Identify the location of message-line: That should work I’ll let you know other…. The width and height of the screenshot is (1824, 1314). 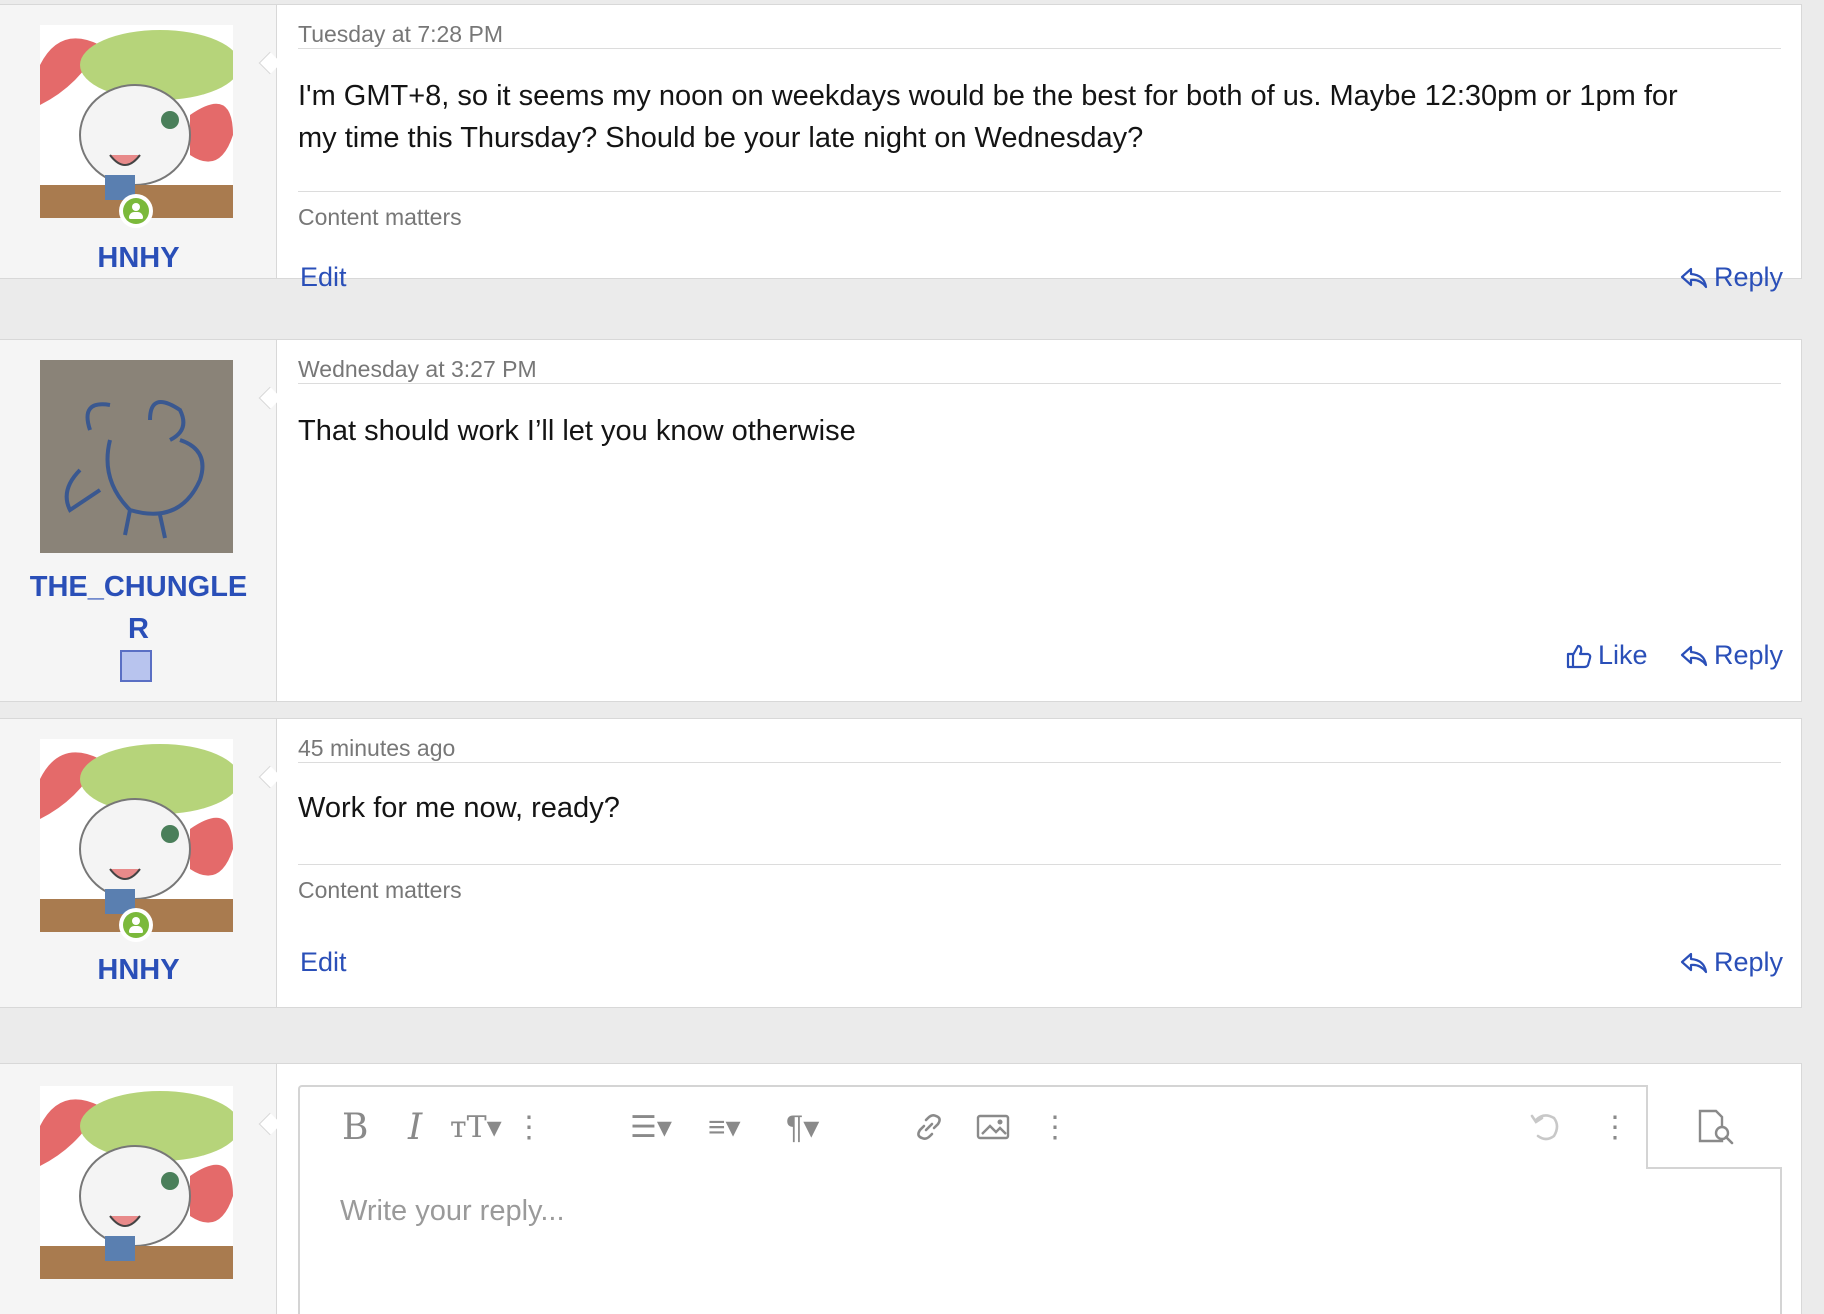
(577, 431).